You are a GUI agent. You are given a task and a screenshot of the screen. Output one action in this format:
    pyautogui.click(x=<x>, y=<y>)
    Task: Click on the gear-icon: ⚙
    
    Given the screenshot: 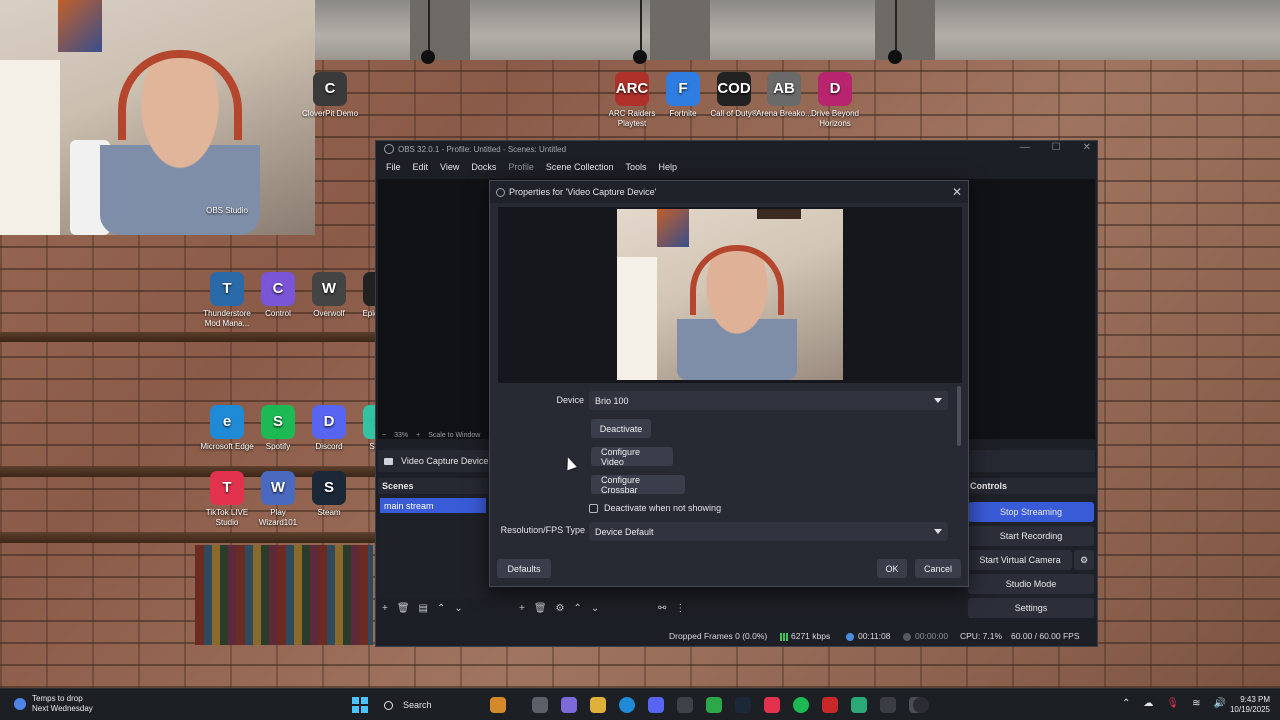 What is the action you would take?
    pyautogui.click(x=560, y=608)
    